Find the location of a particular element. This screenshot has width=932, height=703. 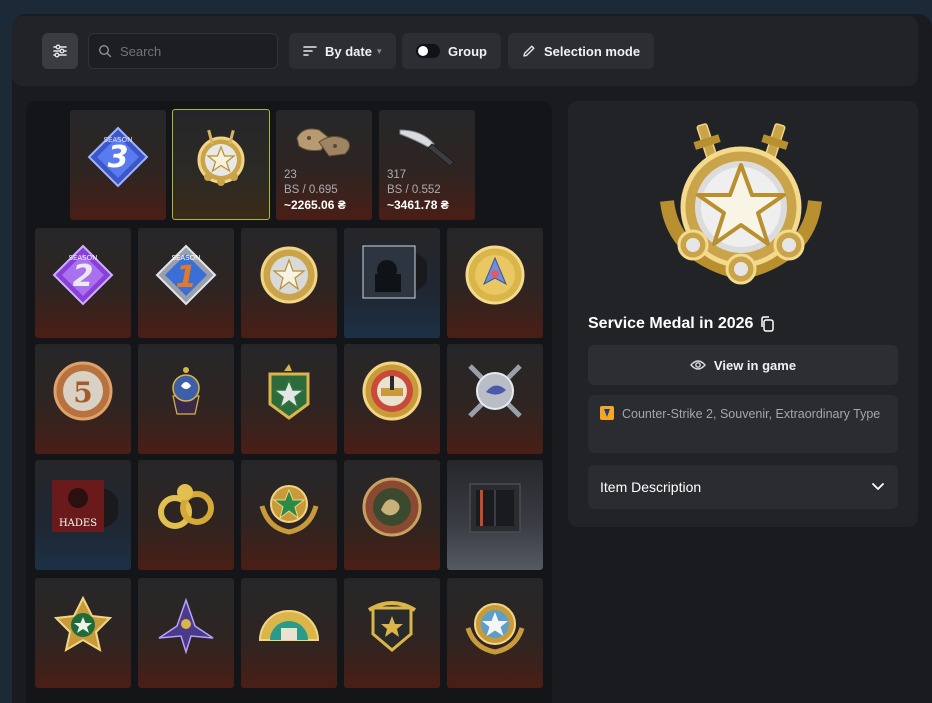

item-tile-gold-coin is located at coordinates (495, 283).